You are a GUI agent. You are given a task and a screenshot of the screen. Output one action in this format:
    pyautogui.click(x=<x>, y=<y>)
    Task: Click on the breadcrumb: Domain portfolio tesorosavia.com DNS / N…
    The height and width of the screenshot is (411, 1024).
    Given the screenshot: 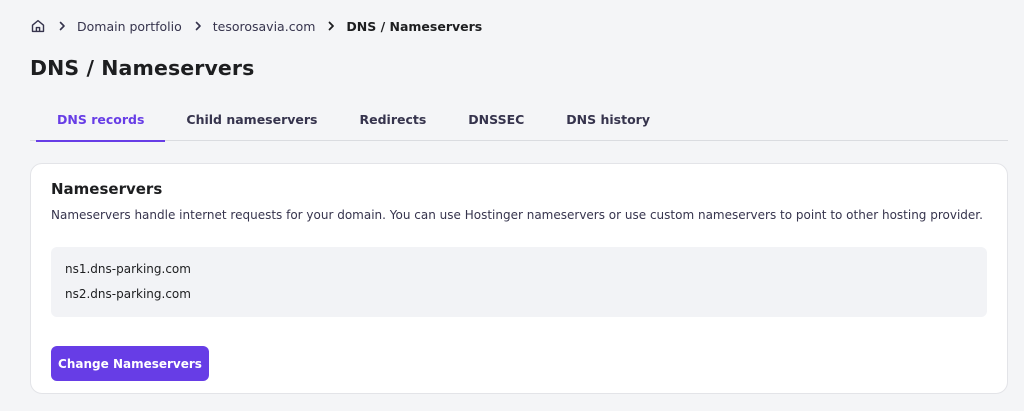 What is the action you would take?
    pyautogui.click(x=256, y=26)
    